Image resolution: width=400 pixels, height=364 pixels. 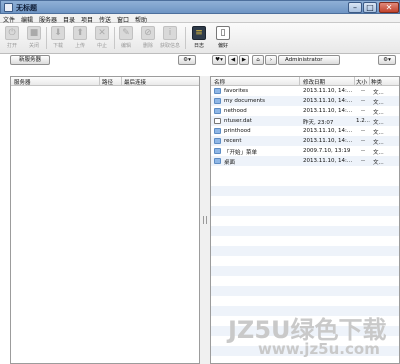 What do you see at coordinates (376, 82) in the screenshot?
I see `column-kind: 种类` at bounding box center [376, 82].